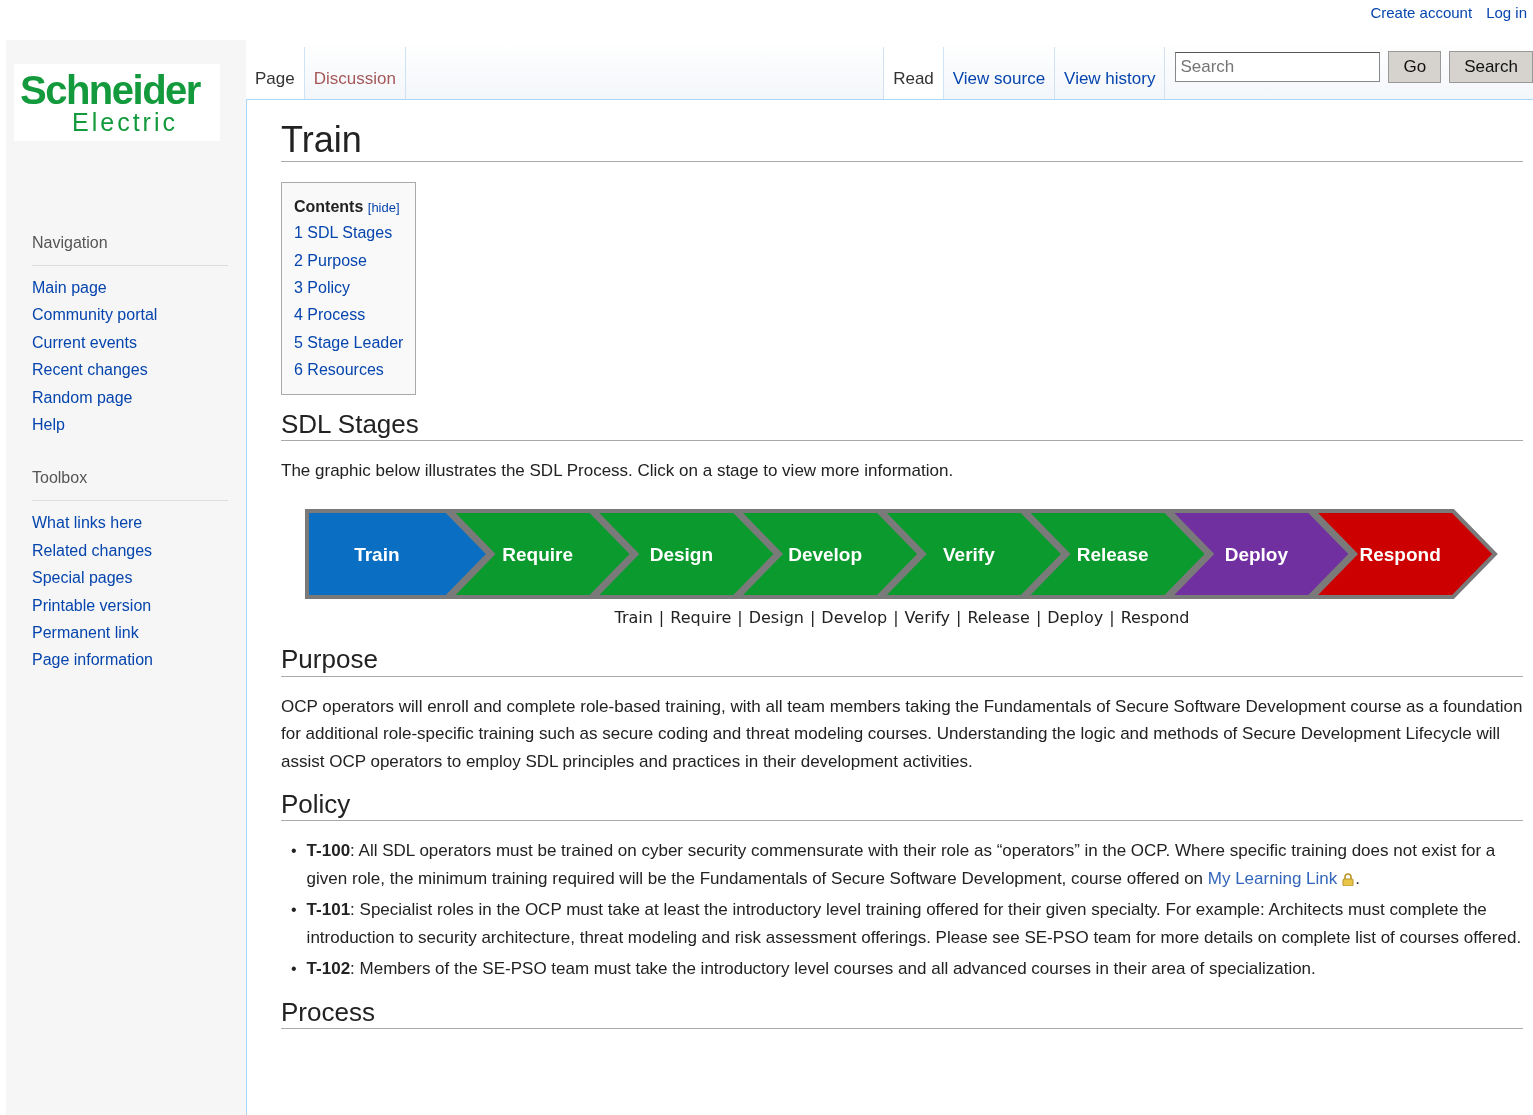 The image size is (1533, 1115). I want to click on sidebar-link: What links here, so click(130, 523).